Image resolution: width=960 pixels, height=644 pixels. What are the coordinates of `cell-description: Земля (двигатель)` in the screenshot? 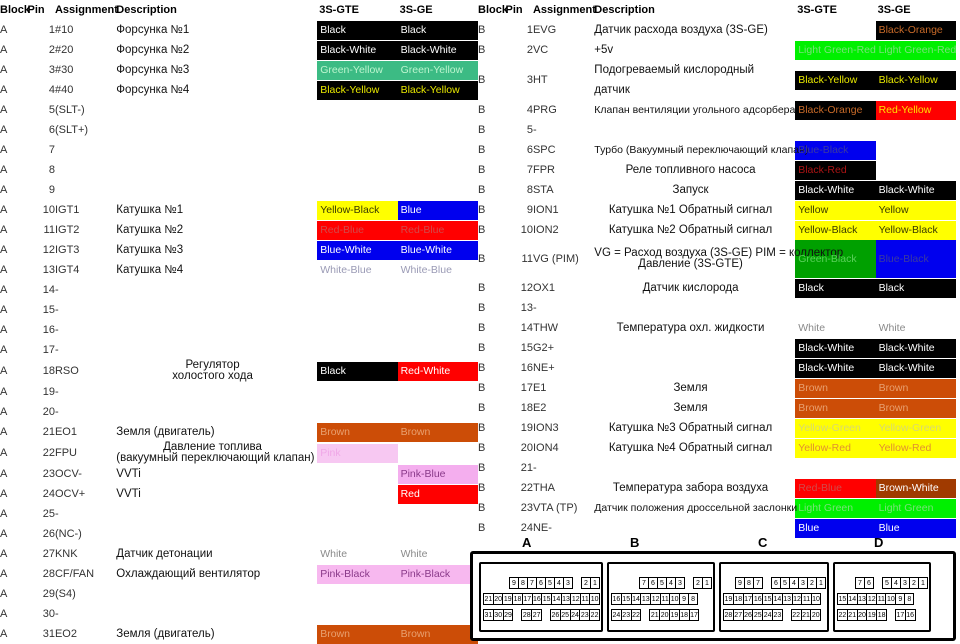 It's located at (165, 432).